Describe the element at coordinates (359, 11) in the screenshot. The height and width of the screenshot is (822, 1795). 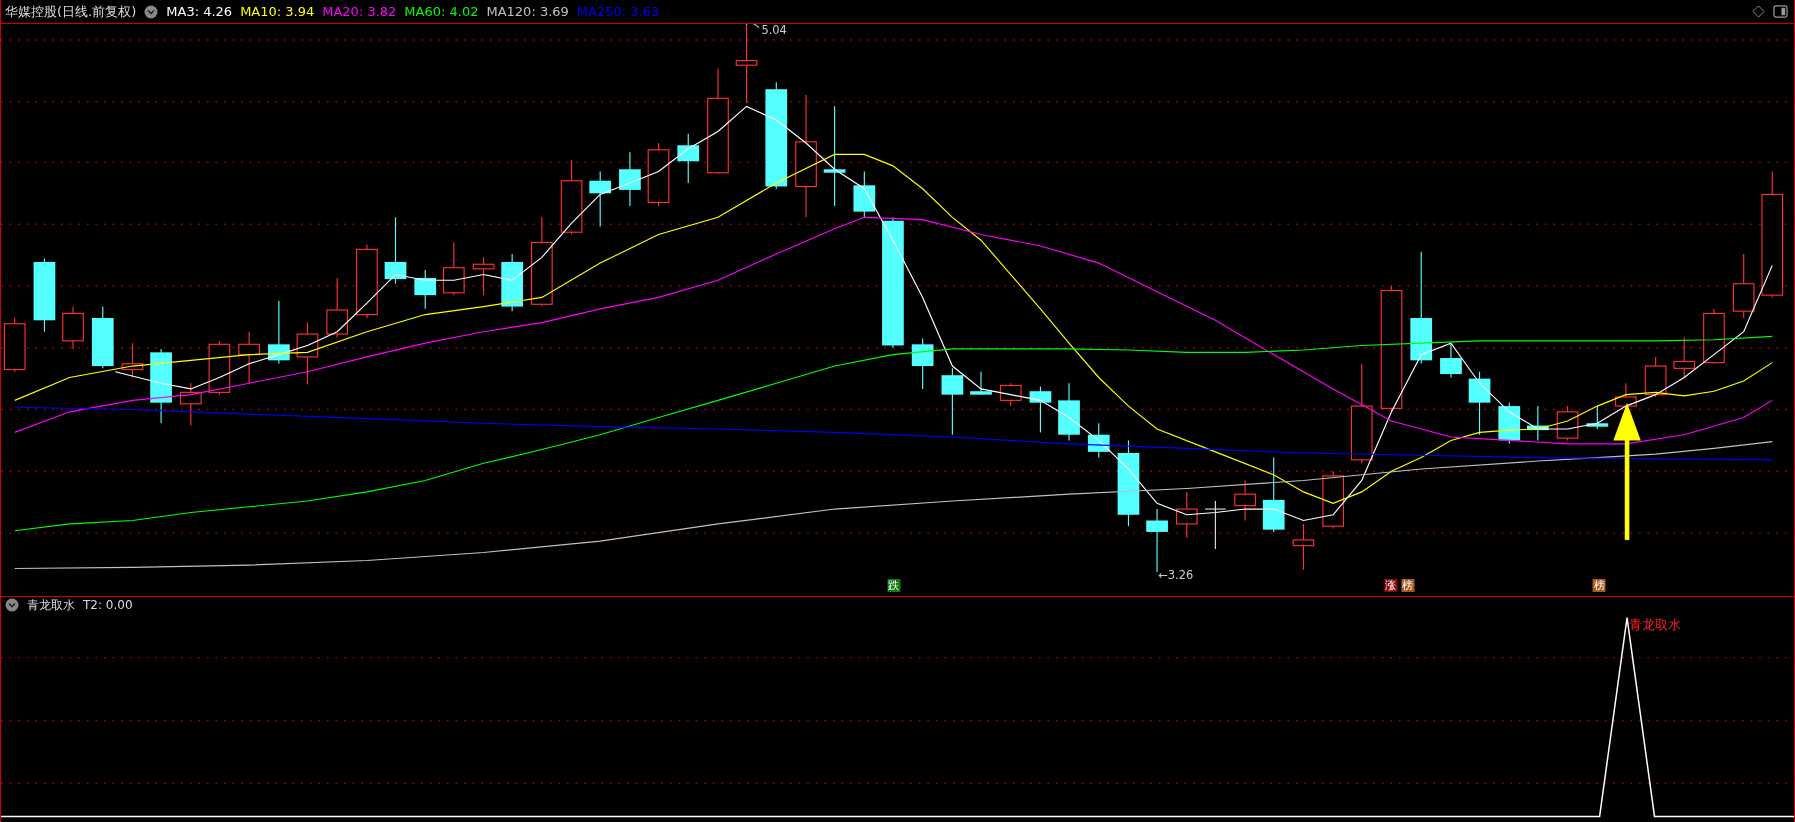
I see `moving-average-label: MA20: 3.82` at that location.